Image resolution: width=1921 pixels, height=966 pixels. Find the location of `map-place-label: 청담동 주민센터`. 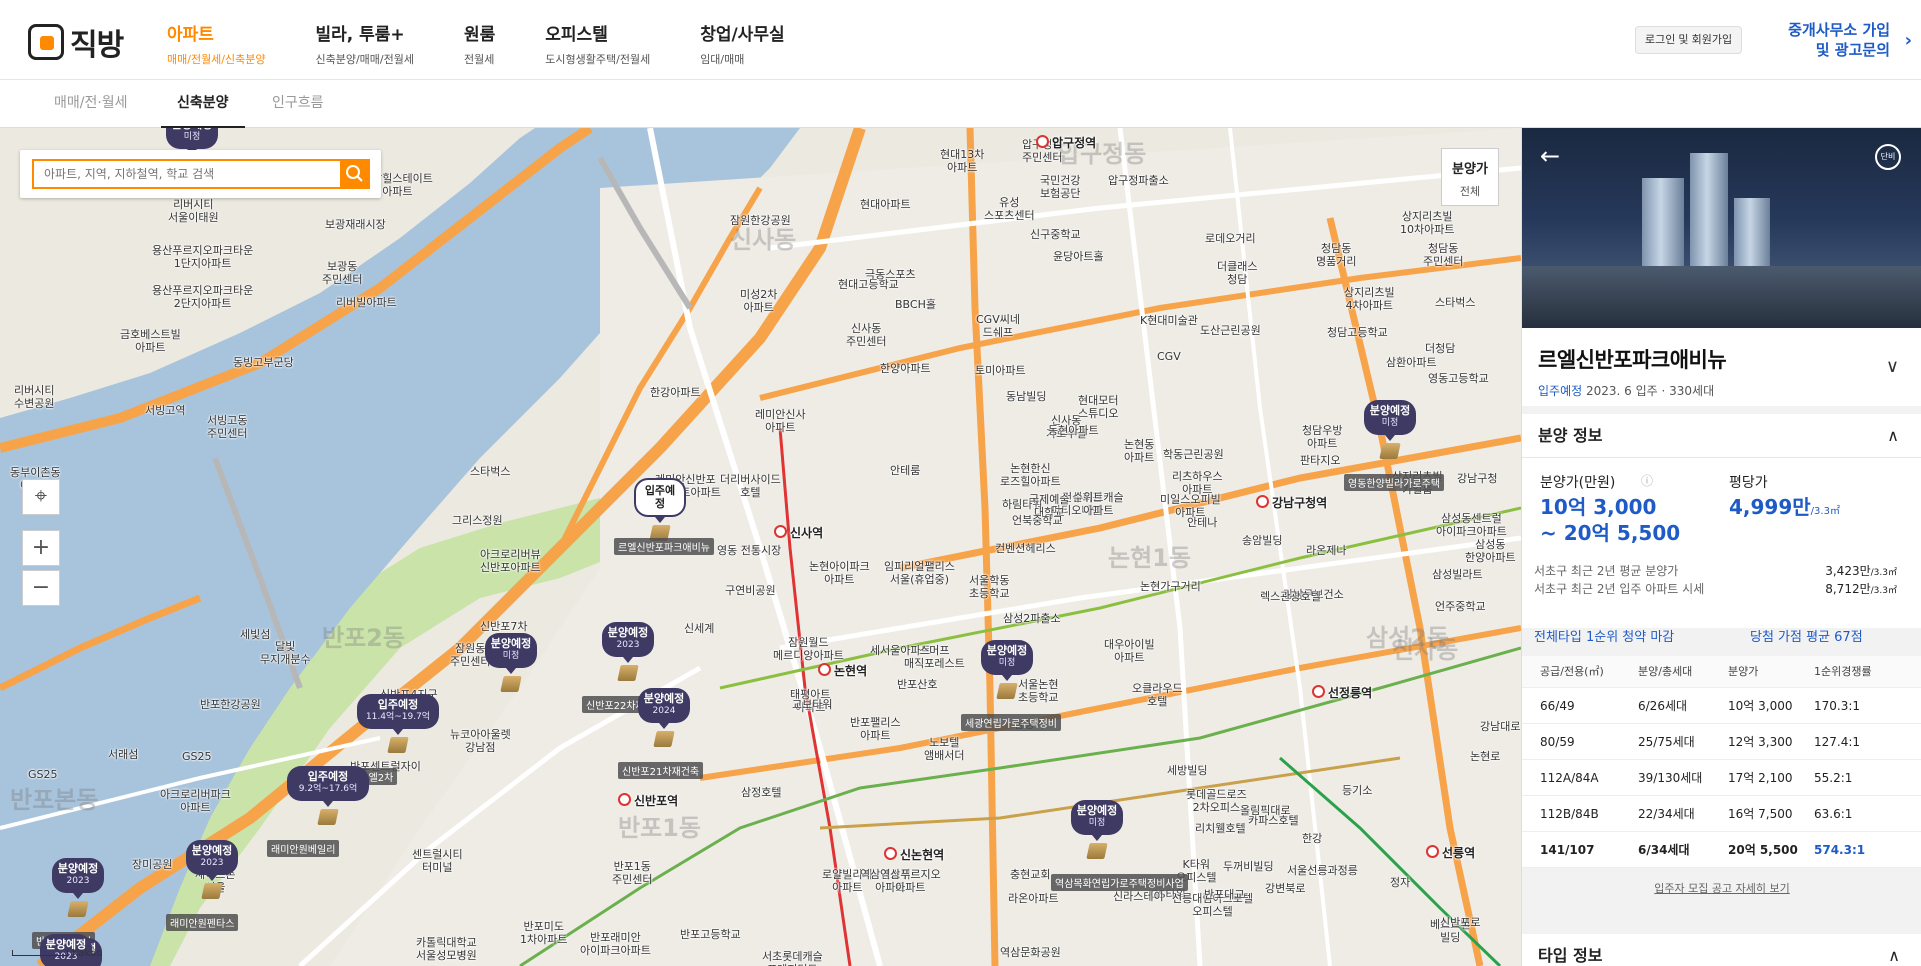

map-place-label: 청담동 주민센터 is located at coordinates (1443, 255).